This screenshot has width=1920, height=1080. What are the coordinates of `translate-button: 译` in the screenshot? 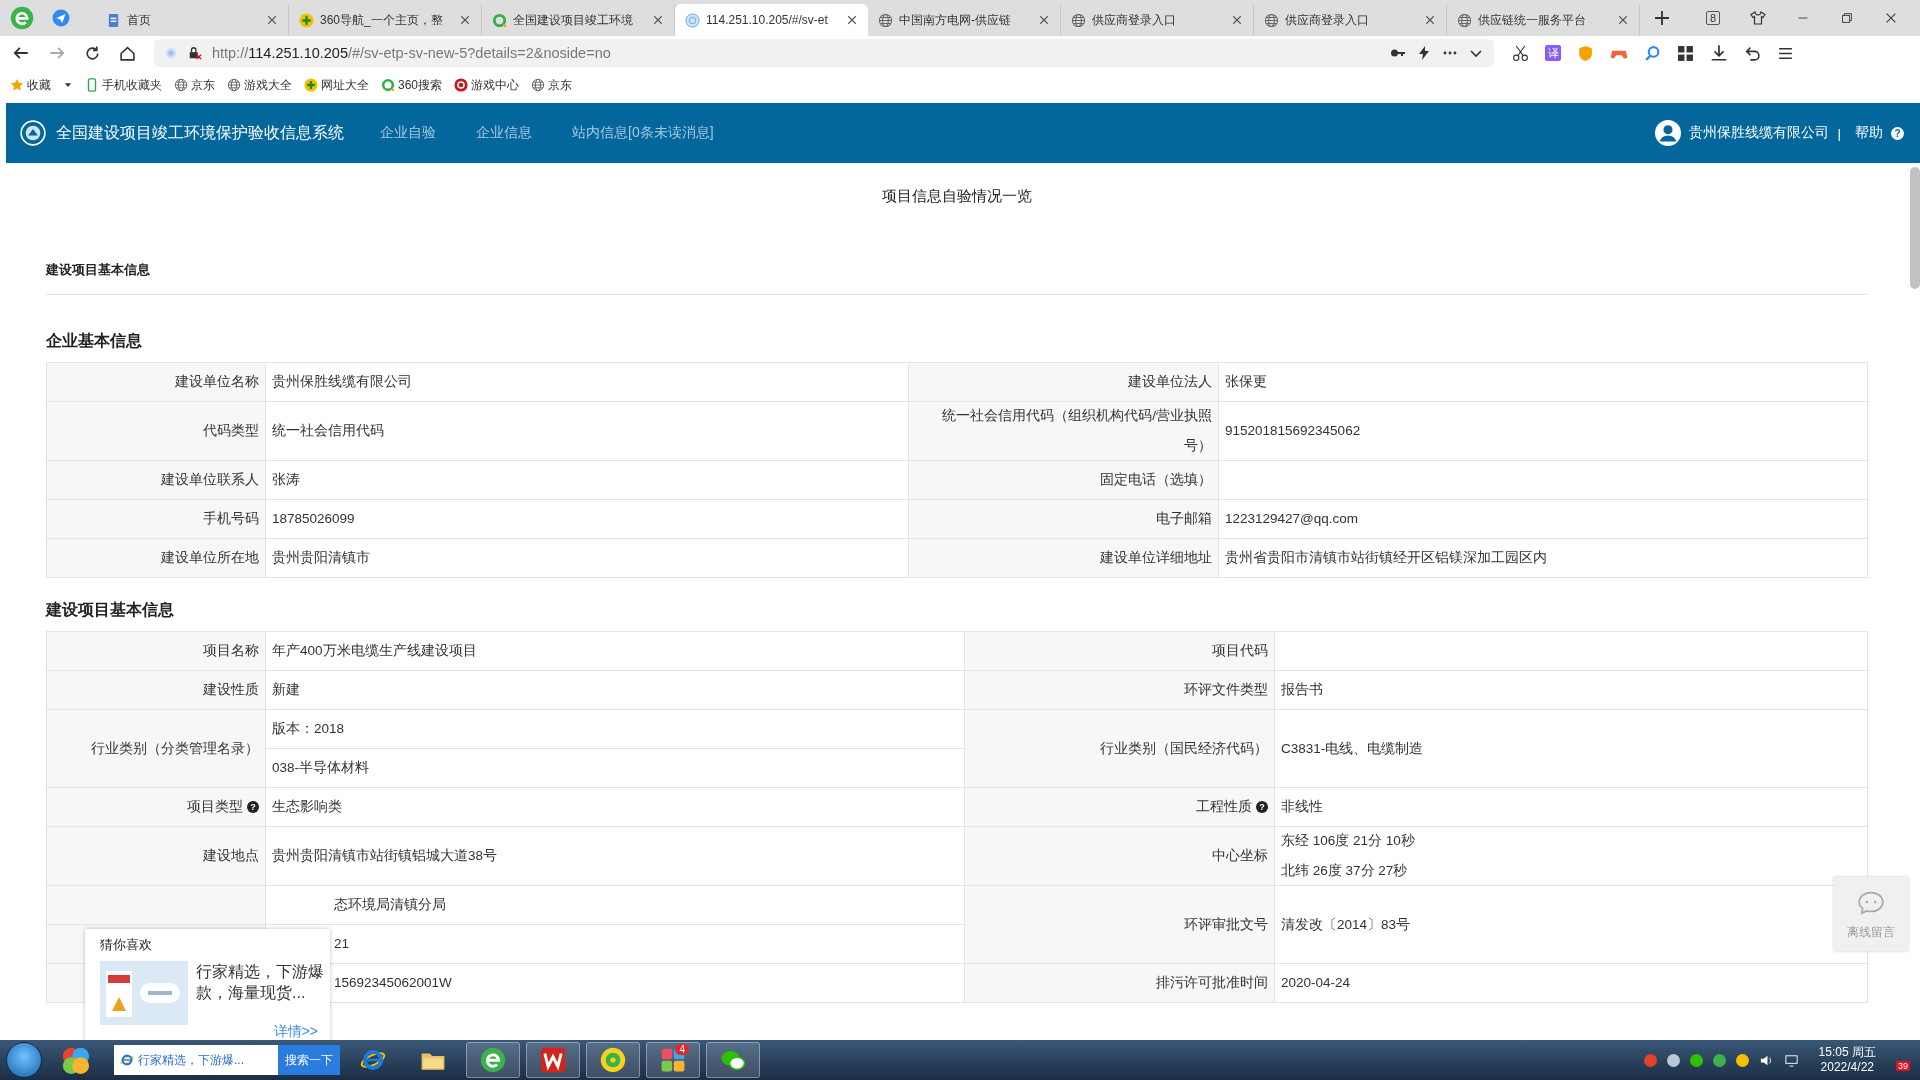 It's located at (1553, 53).